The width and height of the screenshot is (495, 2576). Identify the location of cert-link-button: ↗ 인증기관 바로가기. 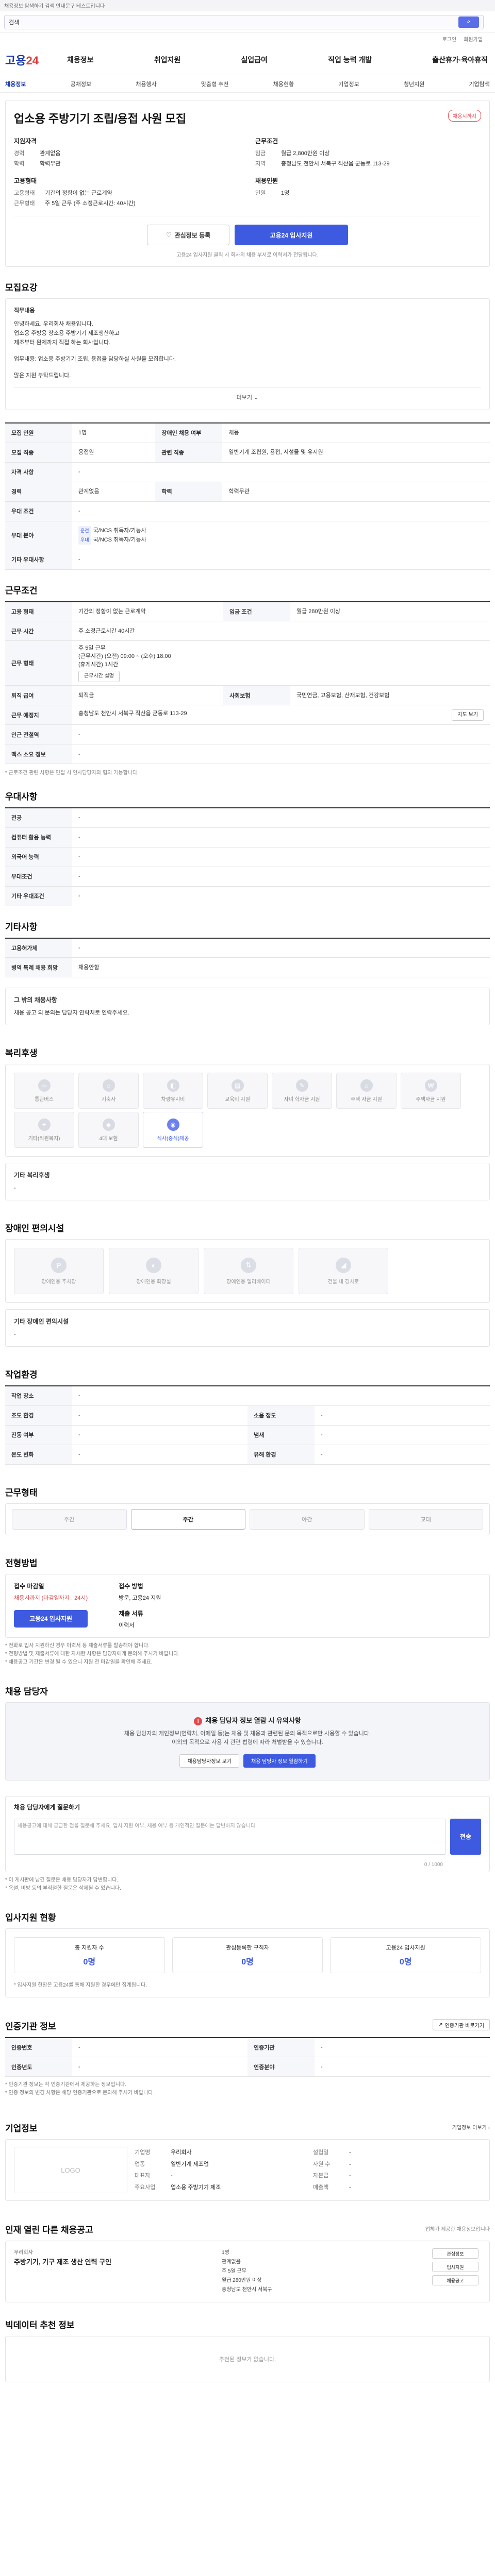
(461, 2024).